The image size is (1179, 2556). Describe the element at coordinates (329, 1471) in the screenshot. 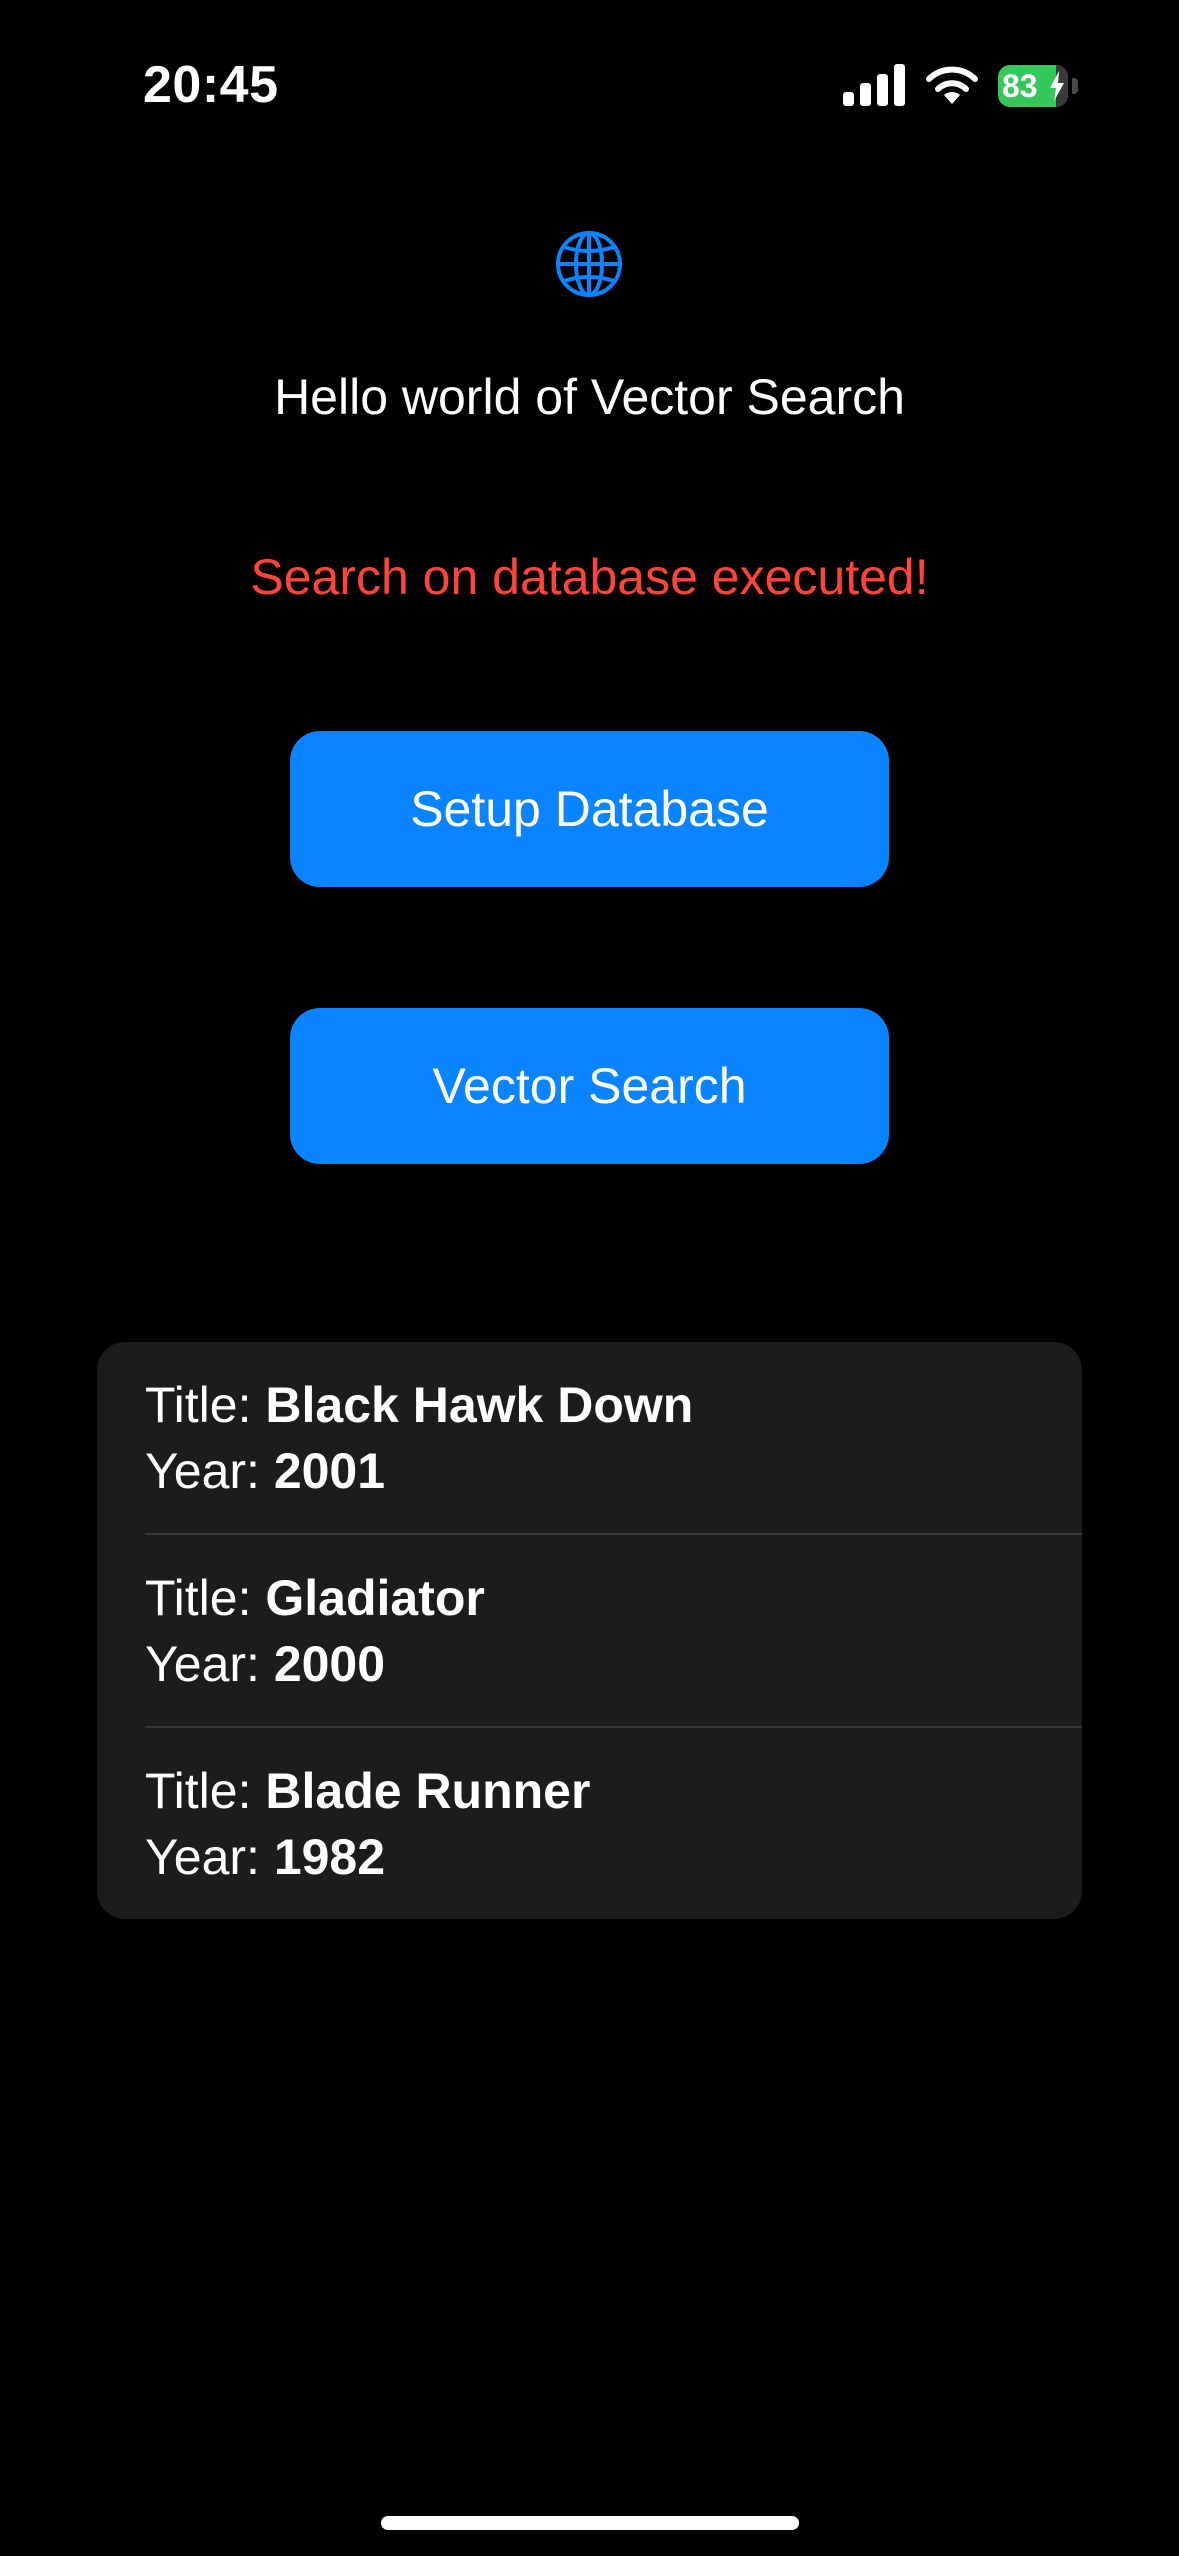

I see `movie-year: 2001` at that location.